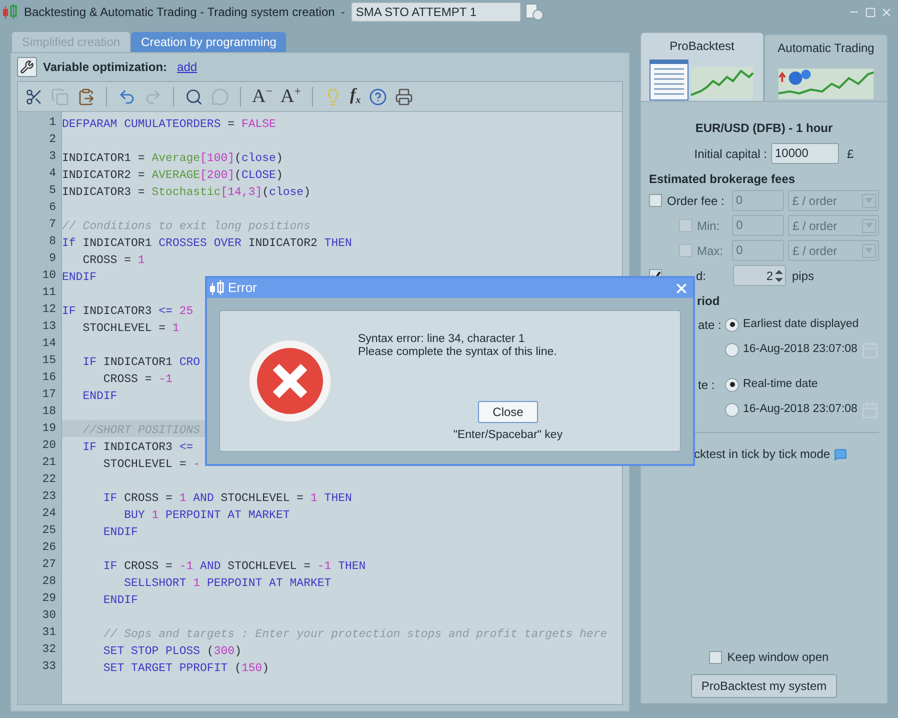  I want to click on currency-label: £, so click(850, 154).